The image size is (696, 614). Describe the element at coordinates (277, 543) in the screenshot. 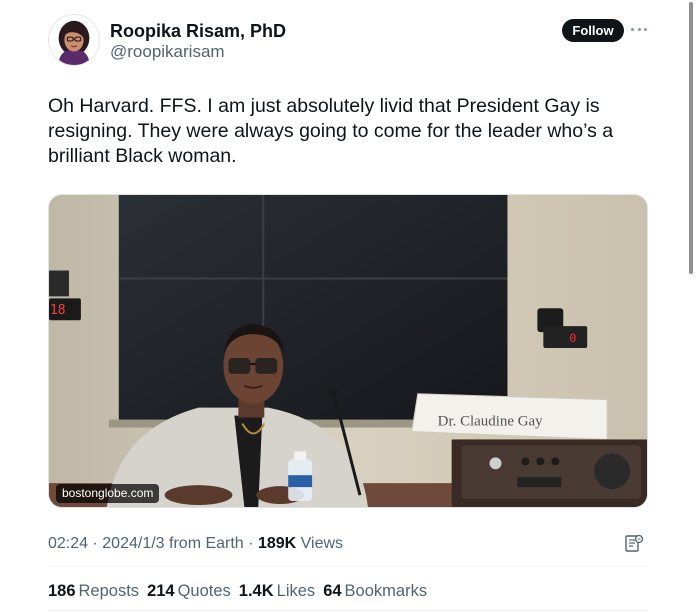

I see `views-count: 189K` at that location.